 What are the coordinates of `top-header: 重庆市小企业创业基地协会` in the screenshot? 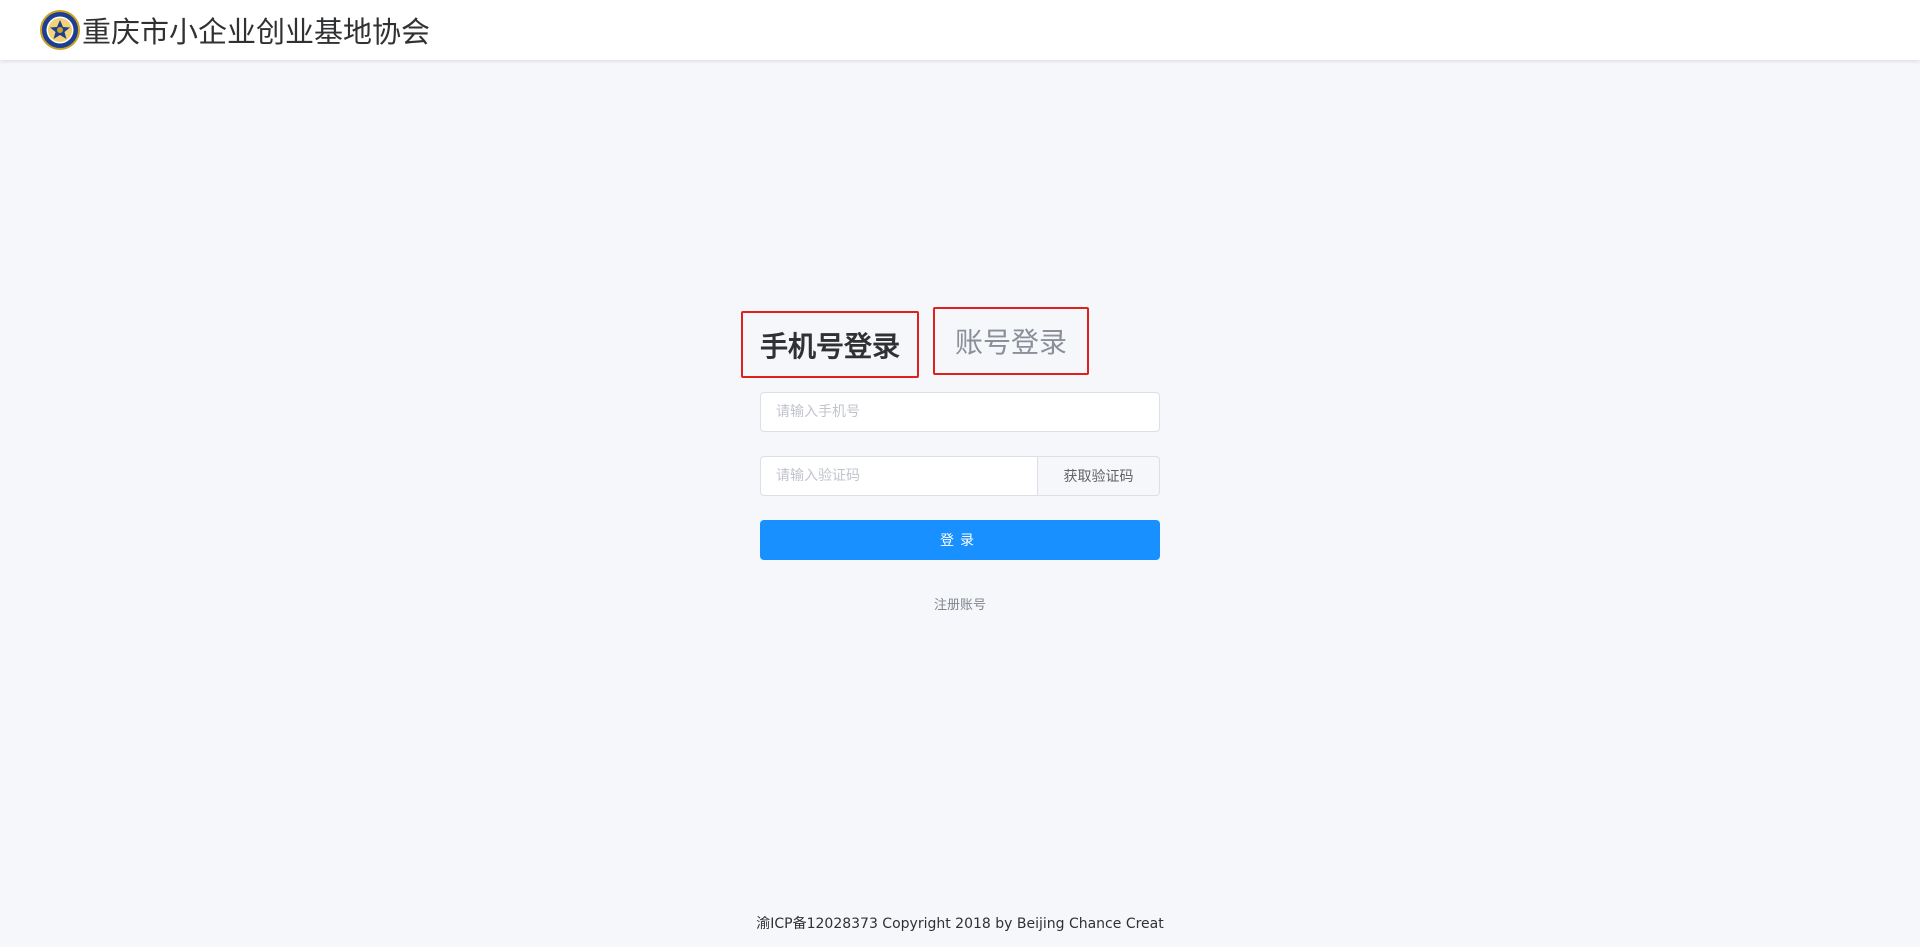 It's located at (960, 30).